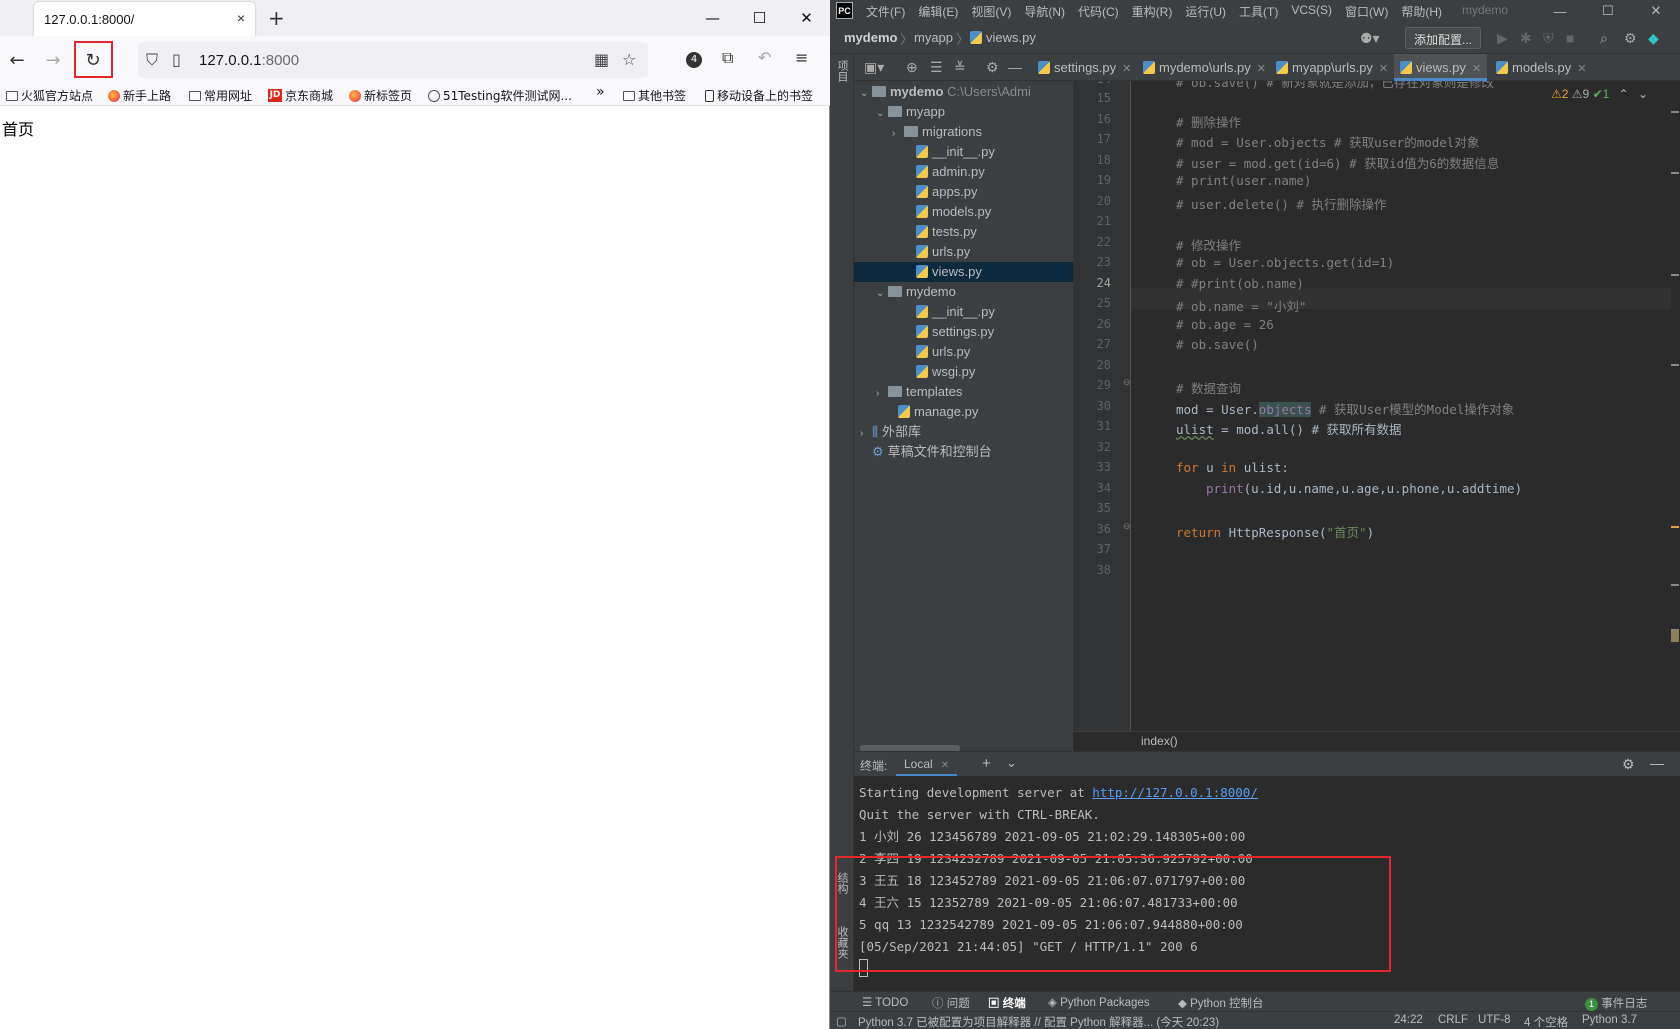  Describe the element at coordinates (53, 60) in the screenshot. I see `forward-arrow-icon: →` at that location.